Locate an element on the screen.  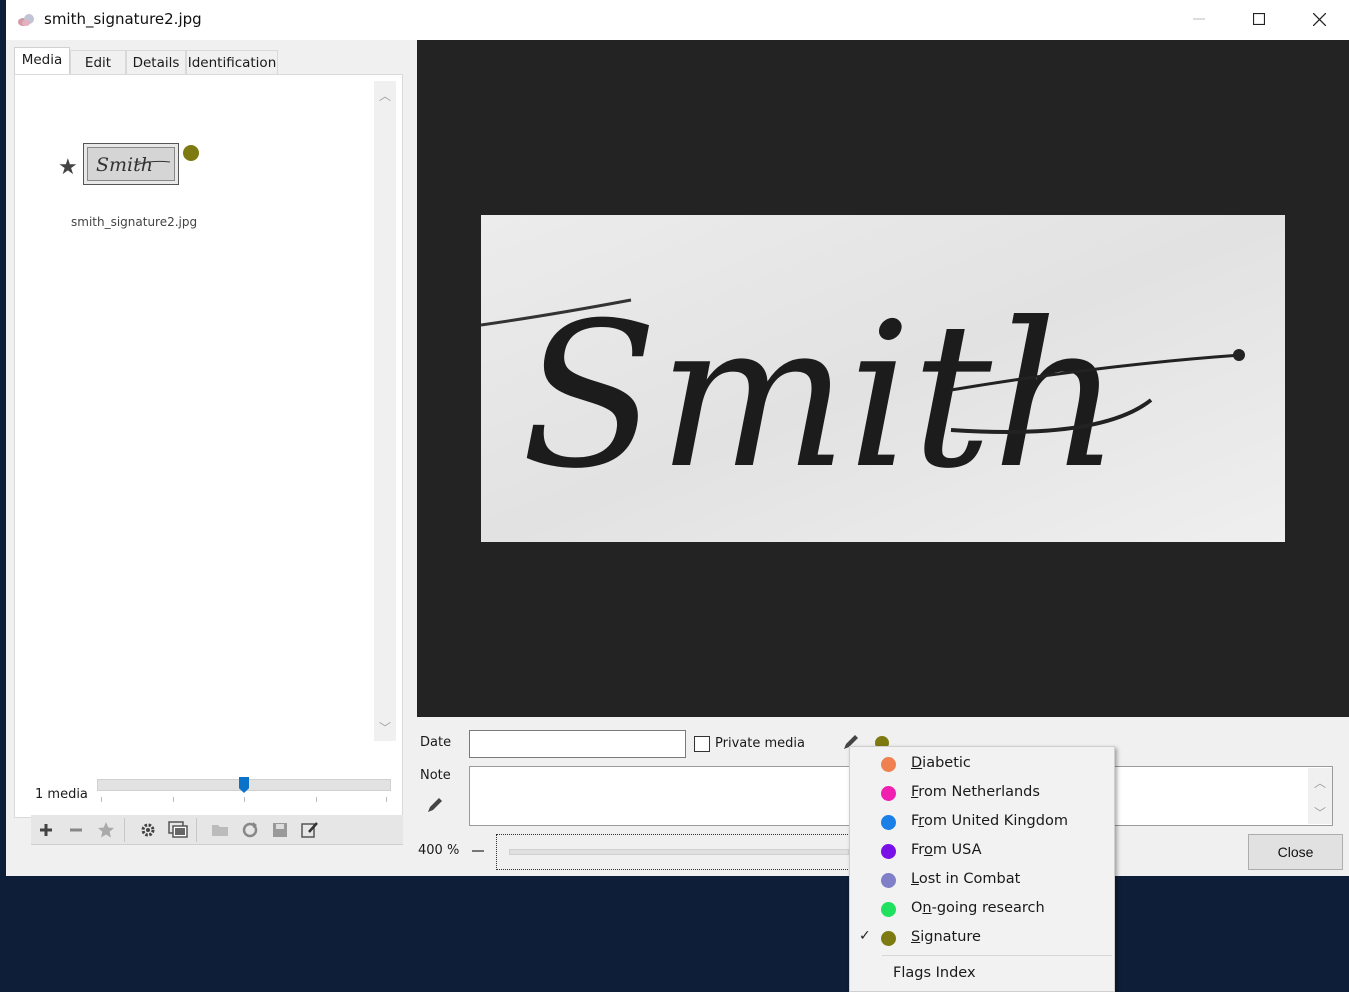
note-scrollbar: ︿ ﹀ is located at coordinates (1320, 796).